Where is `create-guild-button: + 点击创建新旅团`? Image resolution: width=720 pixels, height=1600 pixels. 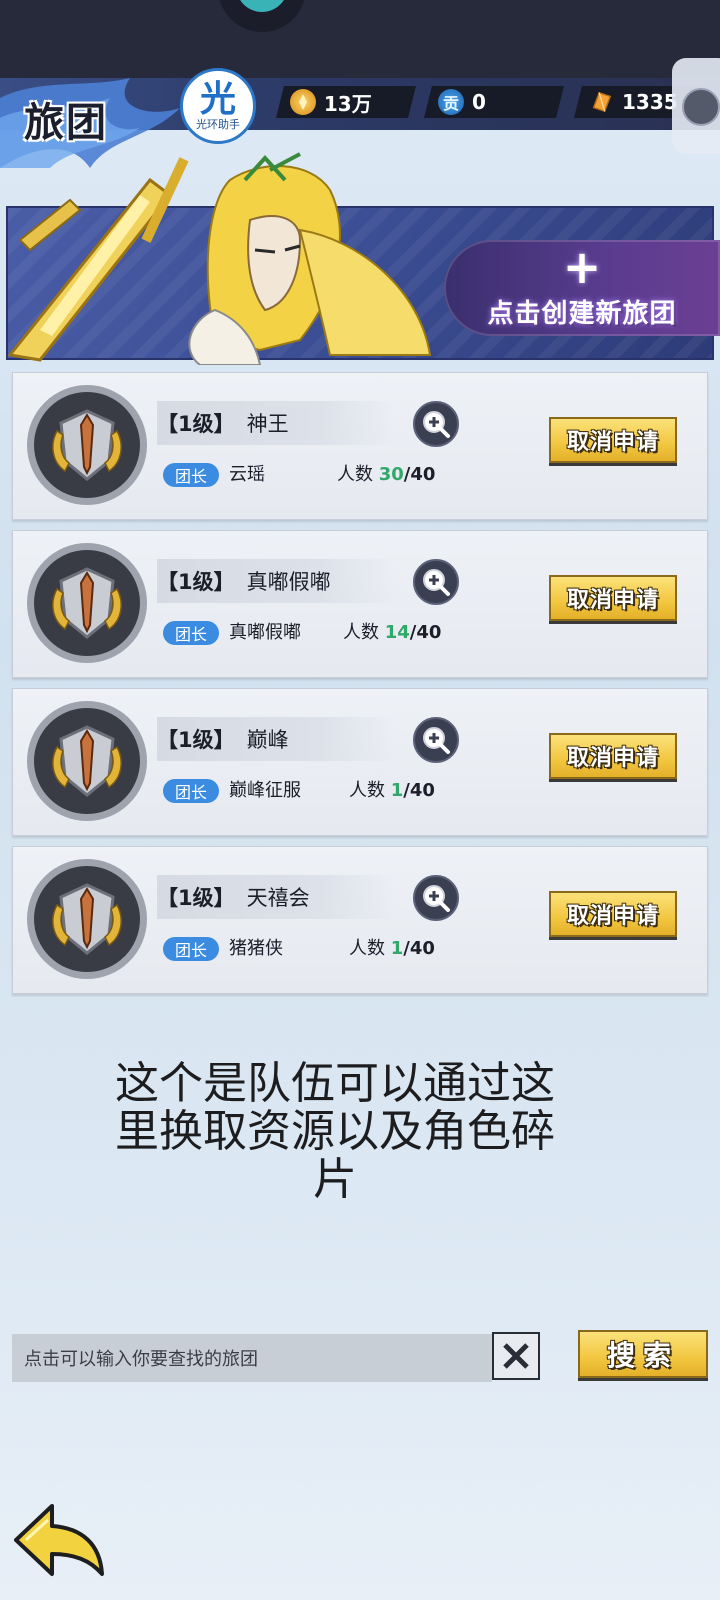 create-guild-button: + 点击创建新旅团 is located at coordinates (582, 288).